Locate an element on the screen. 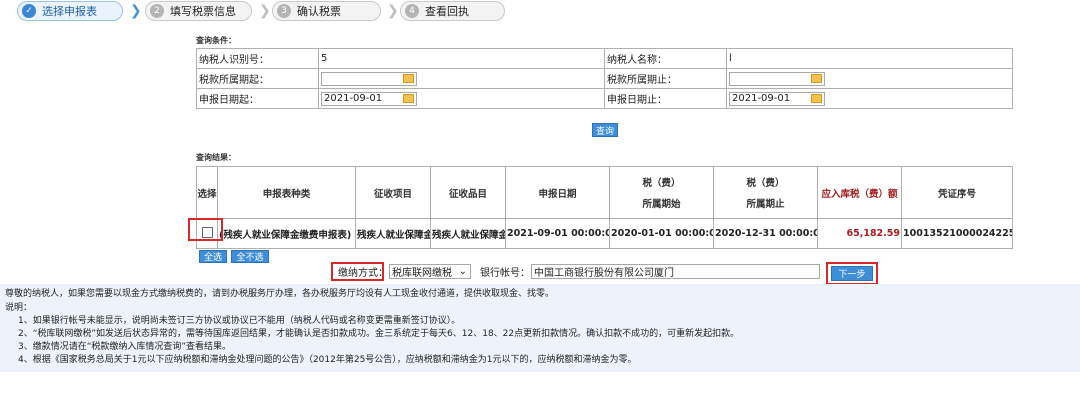 This screenshot has height=410, width=1080. note-item: 3、缴款情况请在“税款缴纳入库情况查询”查看结果。 is located at coordinates (125, 347).